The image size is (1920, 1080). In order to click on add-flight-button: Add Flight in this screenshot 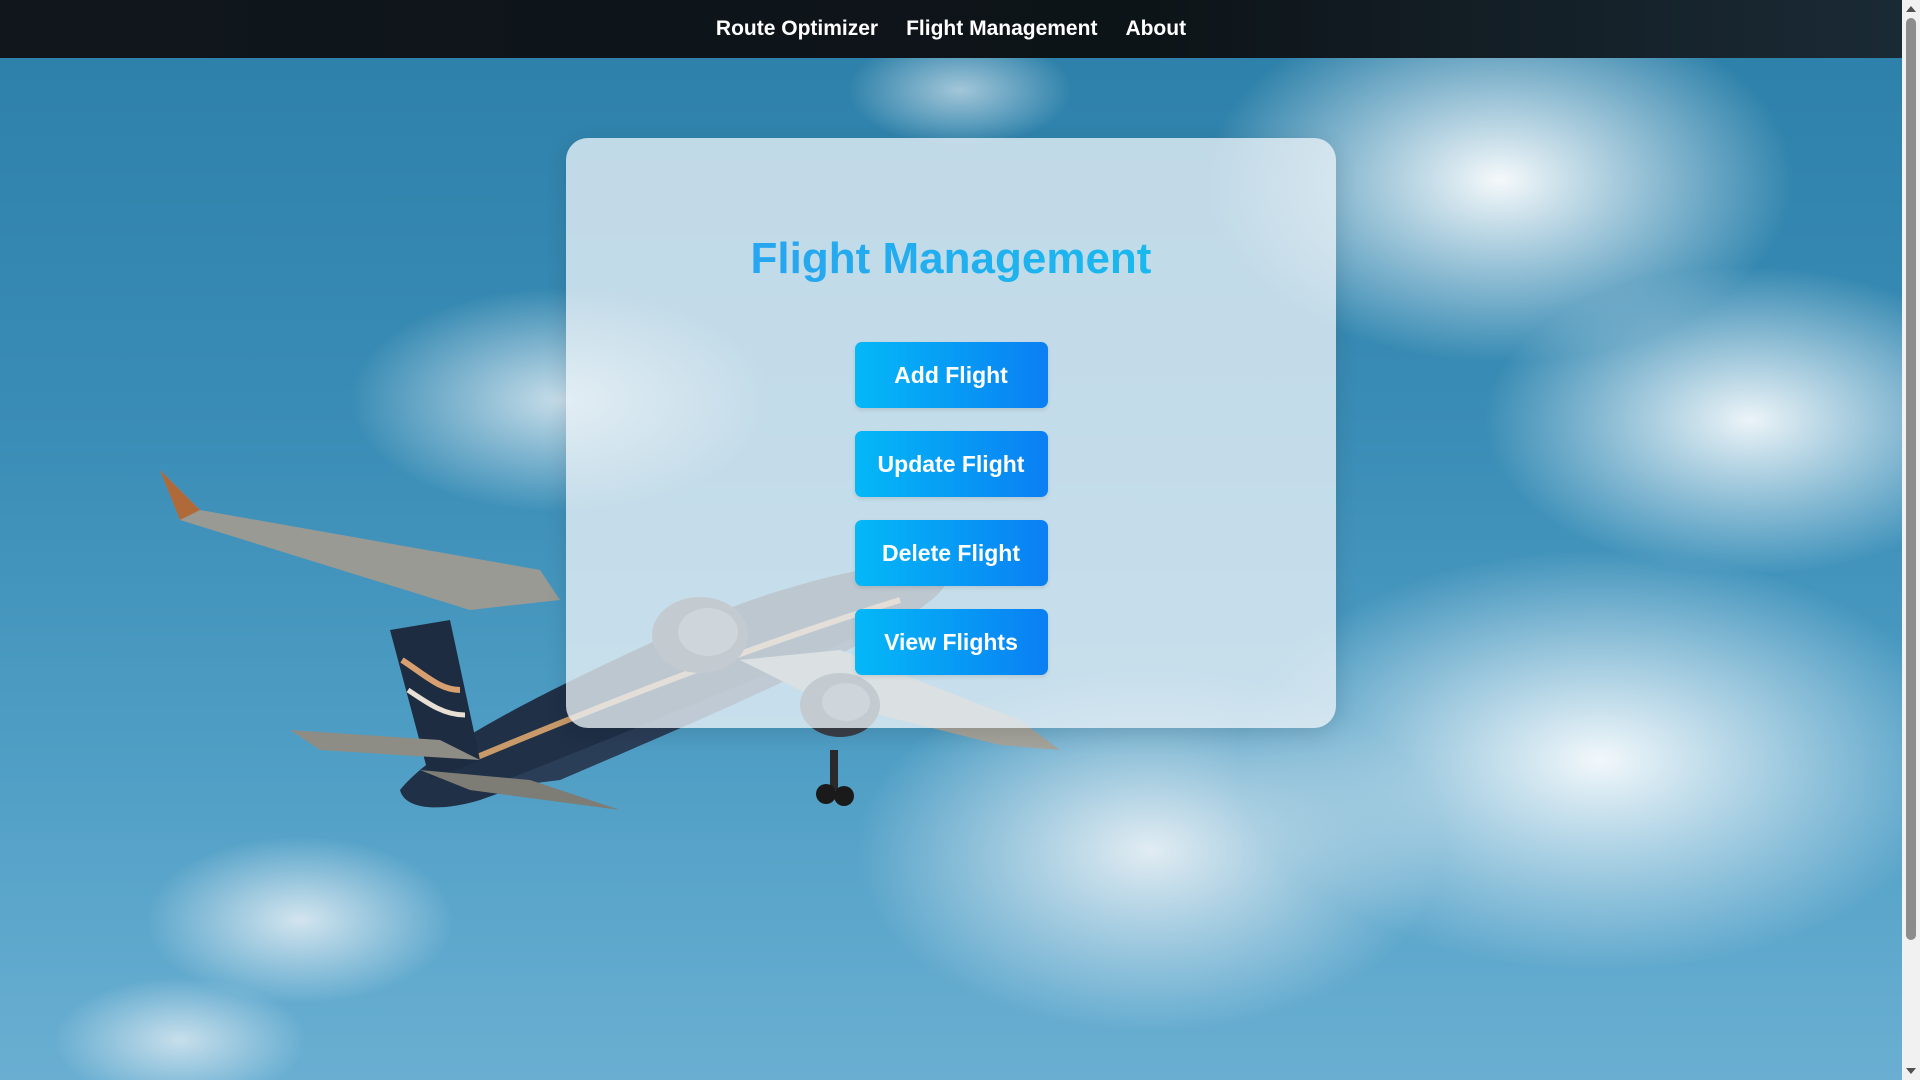, I will do `click(951, 375)`.